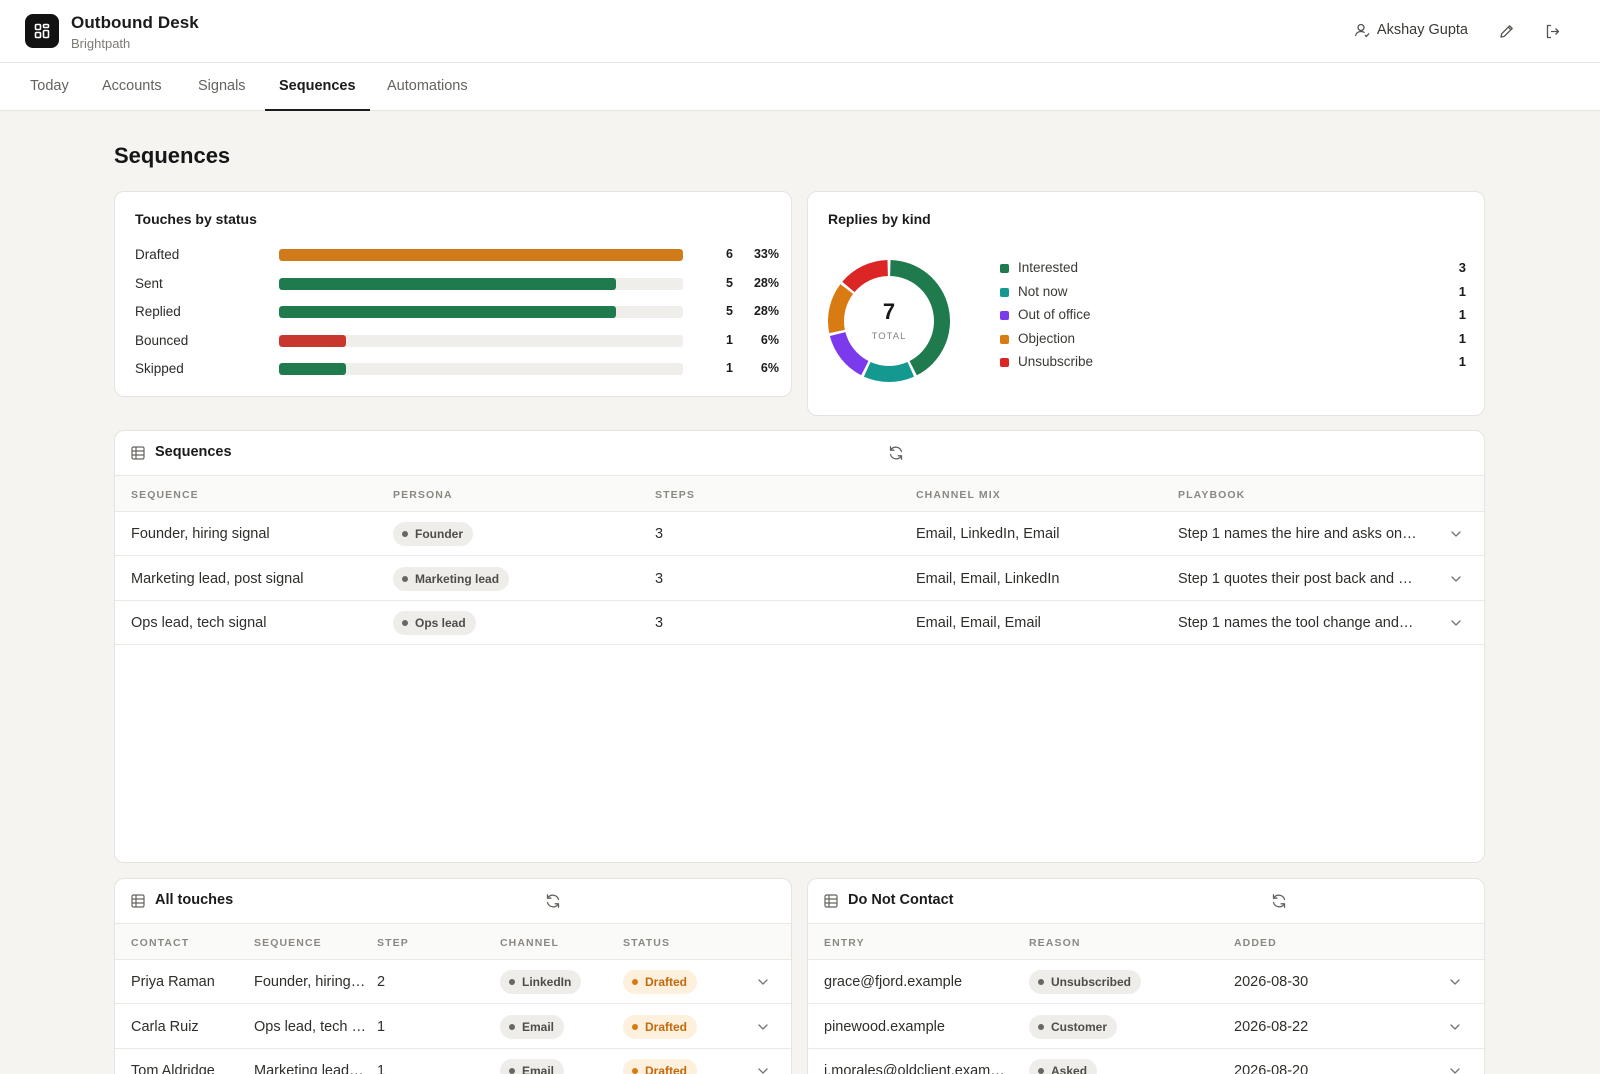  What do you see at coordinates (675, 495) in the screenshot?
I see `column-header: STEPS` at bounding box center [675, 495].